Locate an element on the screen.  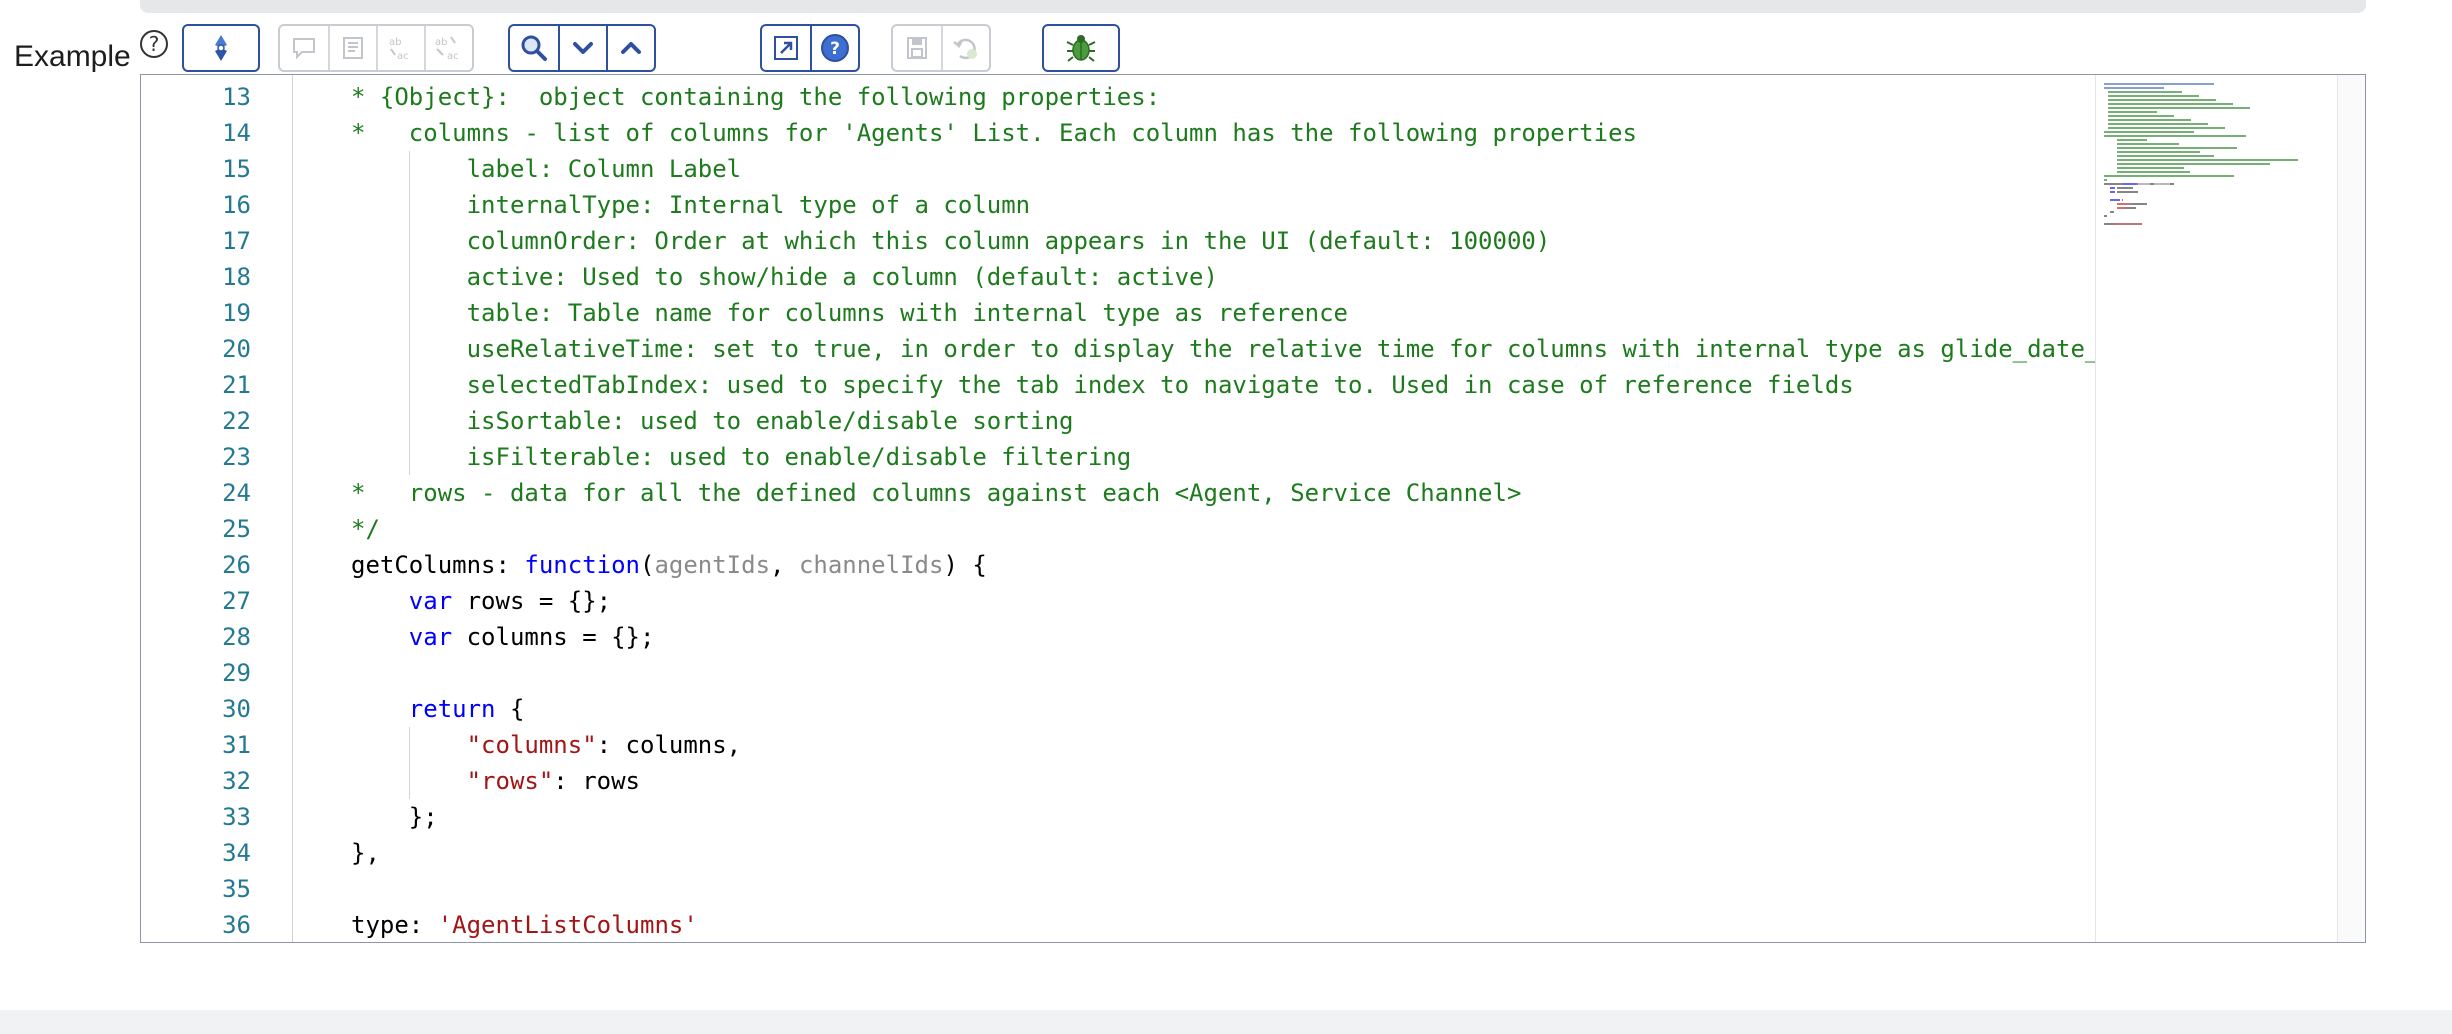
code-line: "columns": columns, is located at coordinates (546, 745).